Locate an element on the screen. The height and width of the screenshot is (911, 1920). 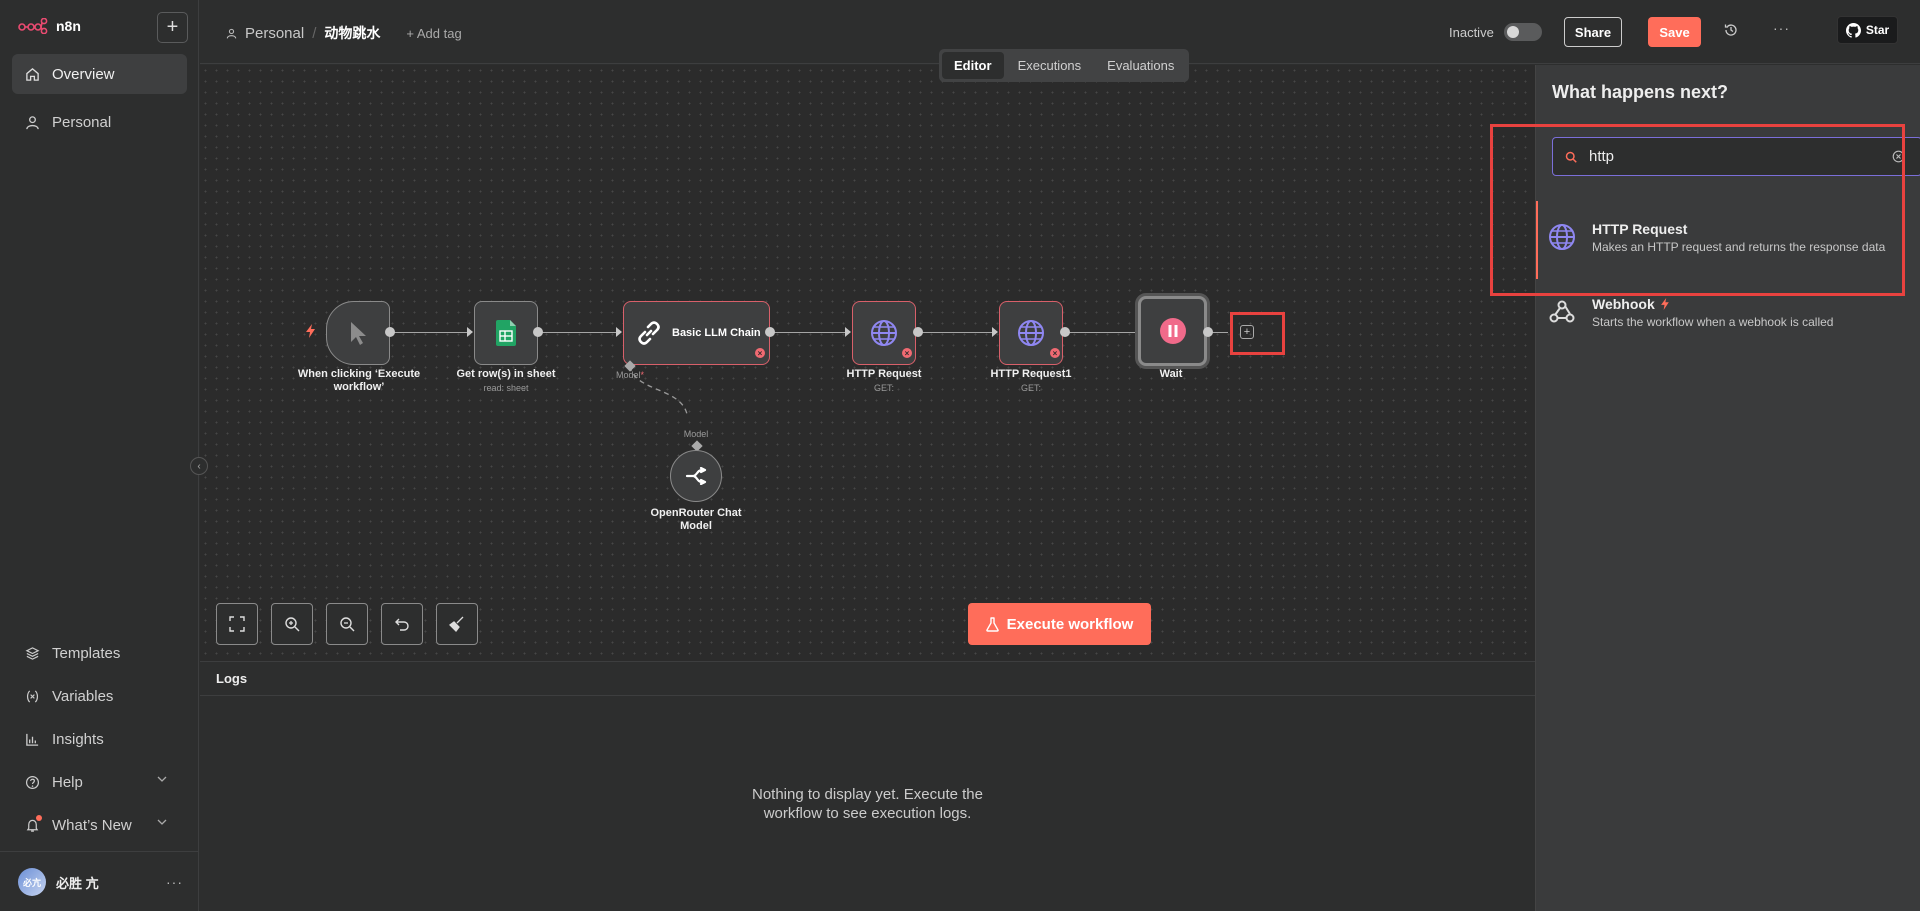
tidy-up-button is located at coordinates (457, 624).